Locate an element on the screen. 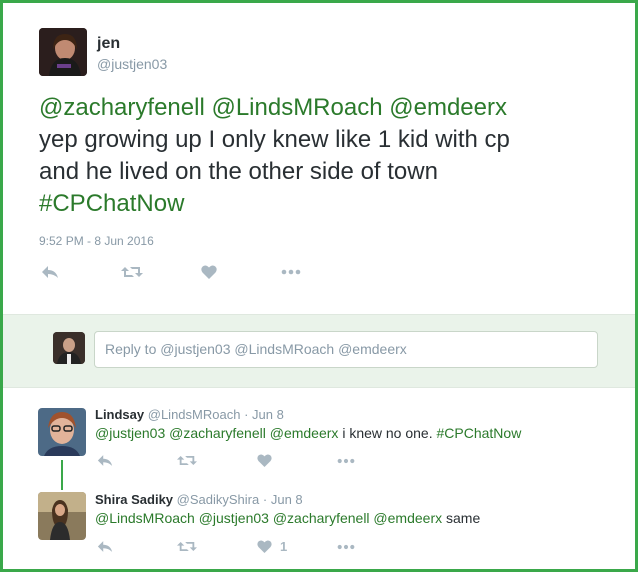 Image resolution: width=638 pixels, height=572 pixels. tweet-timestamp: 9:52 PM - 8 Jun 2016 is located at coordinates (96, 241).